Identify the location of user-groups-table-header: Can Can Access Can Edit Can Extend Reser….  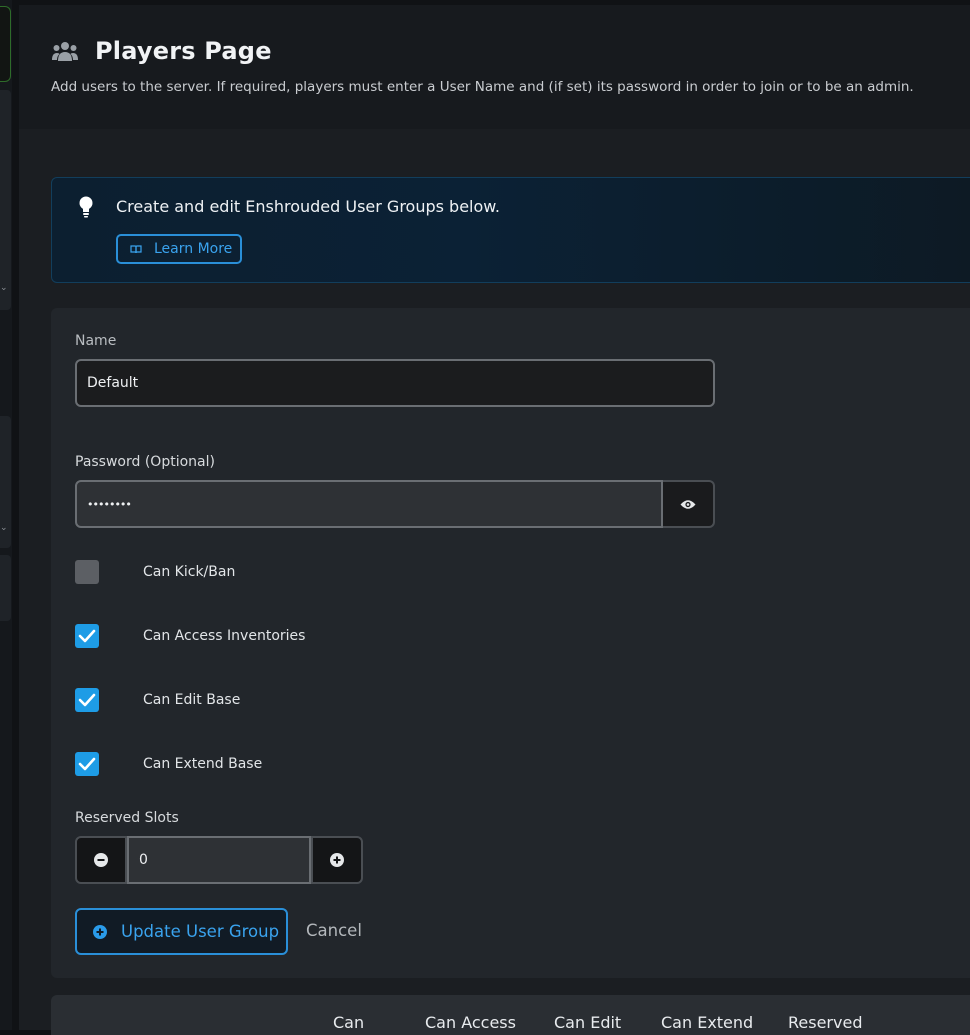
(510, 1015).